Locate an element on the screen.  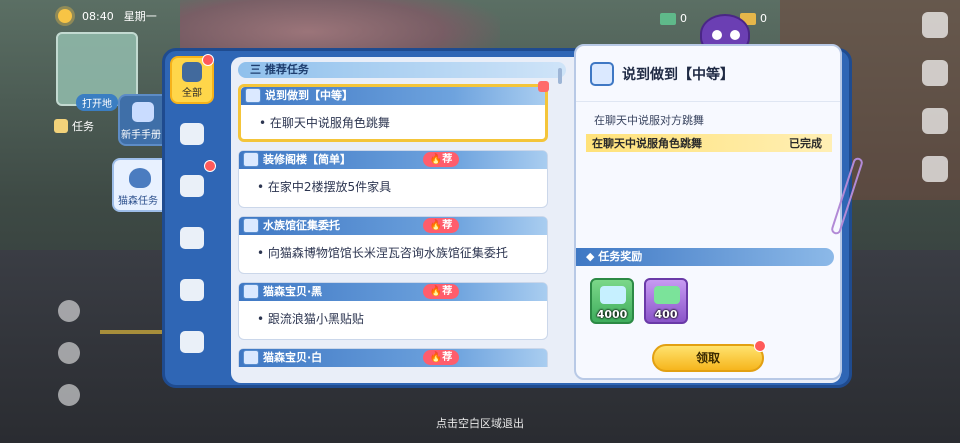
ticket-icon is located at coordinates (613, 295).